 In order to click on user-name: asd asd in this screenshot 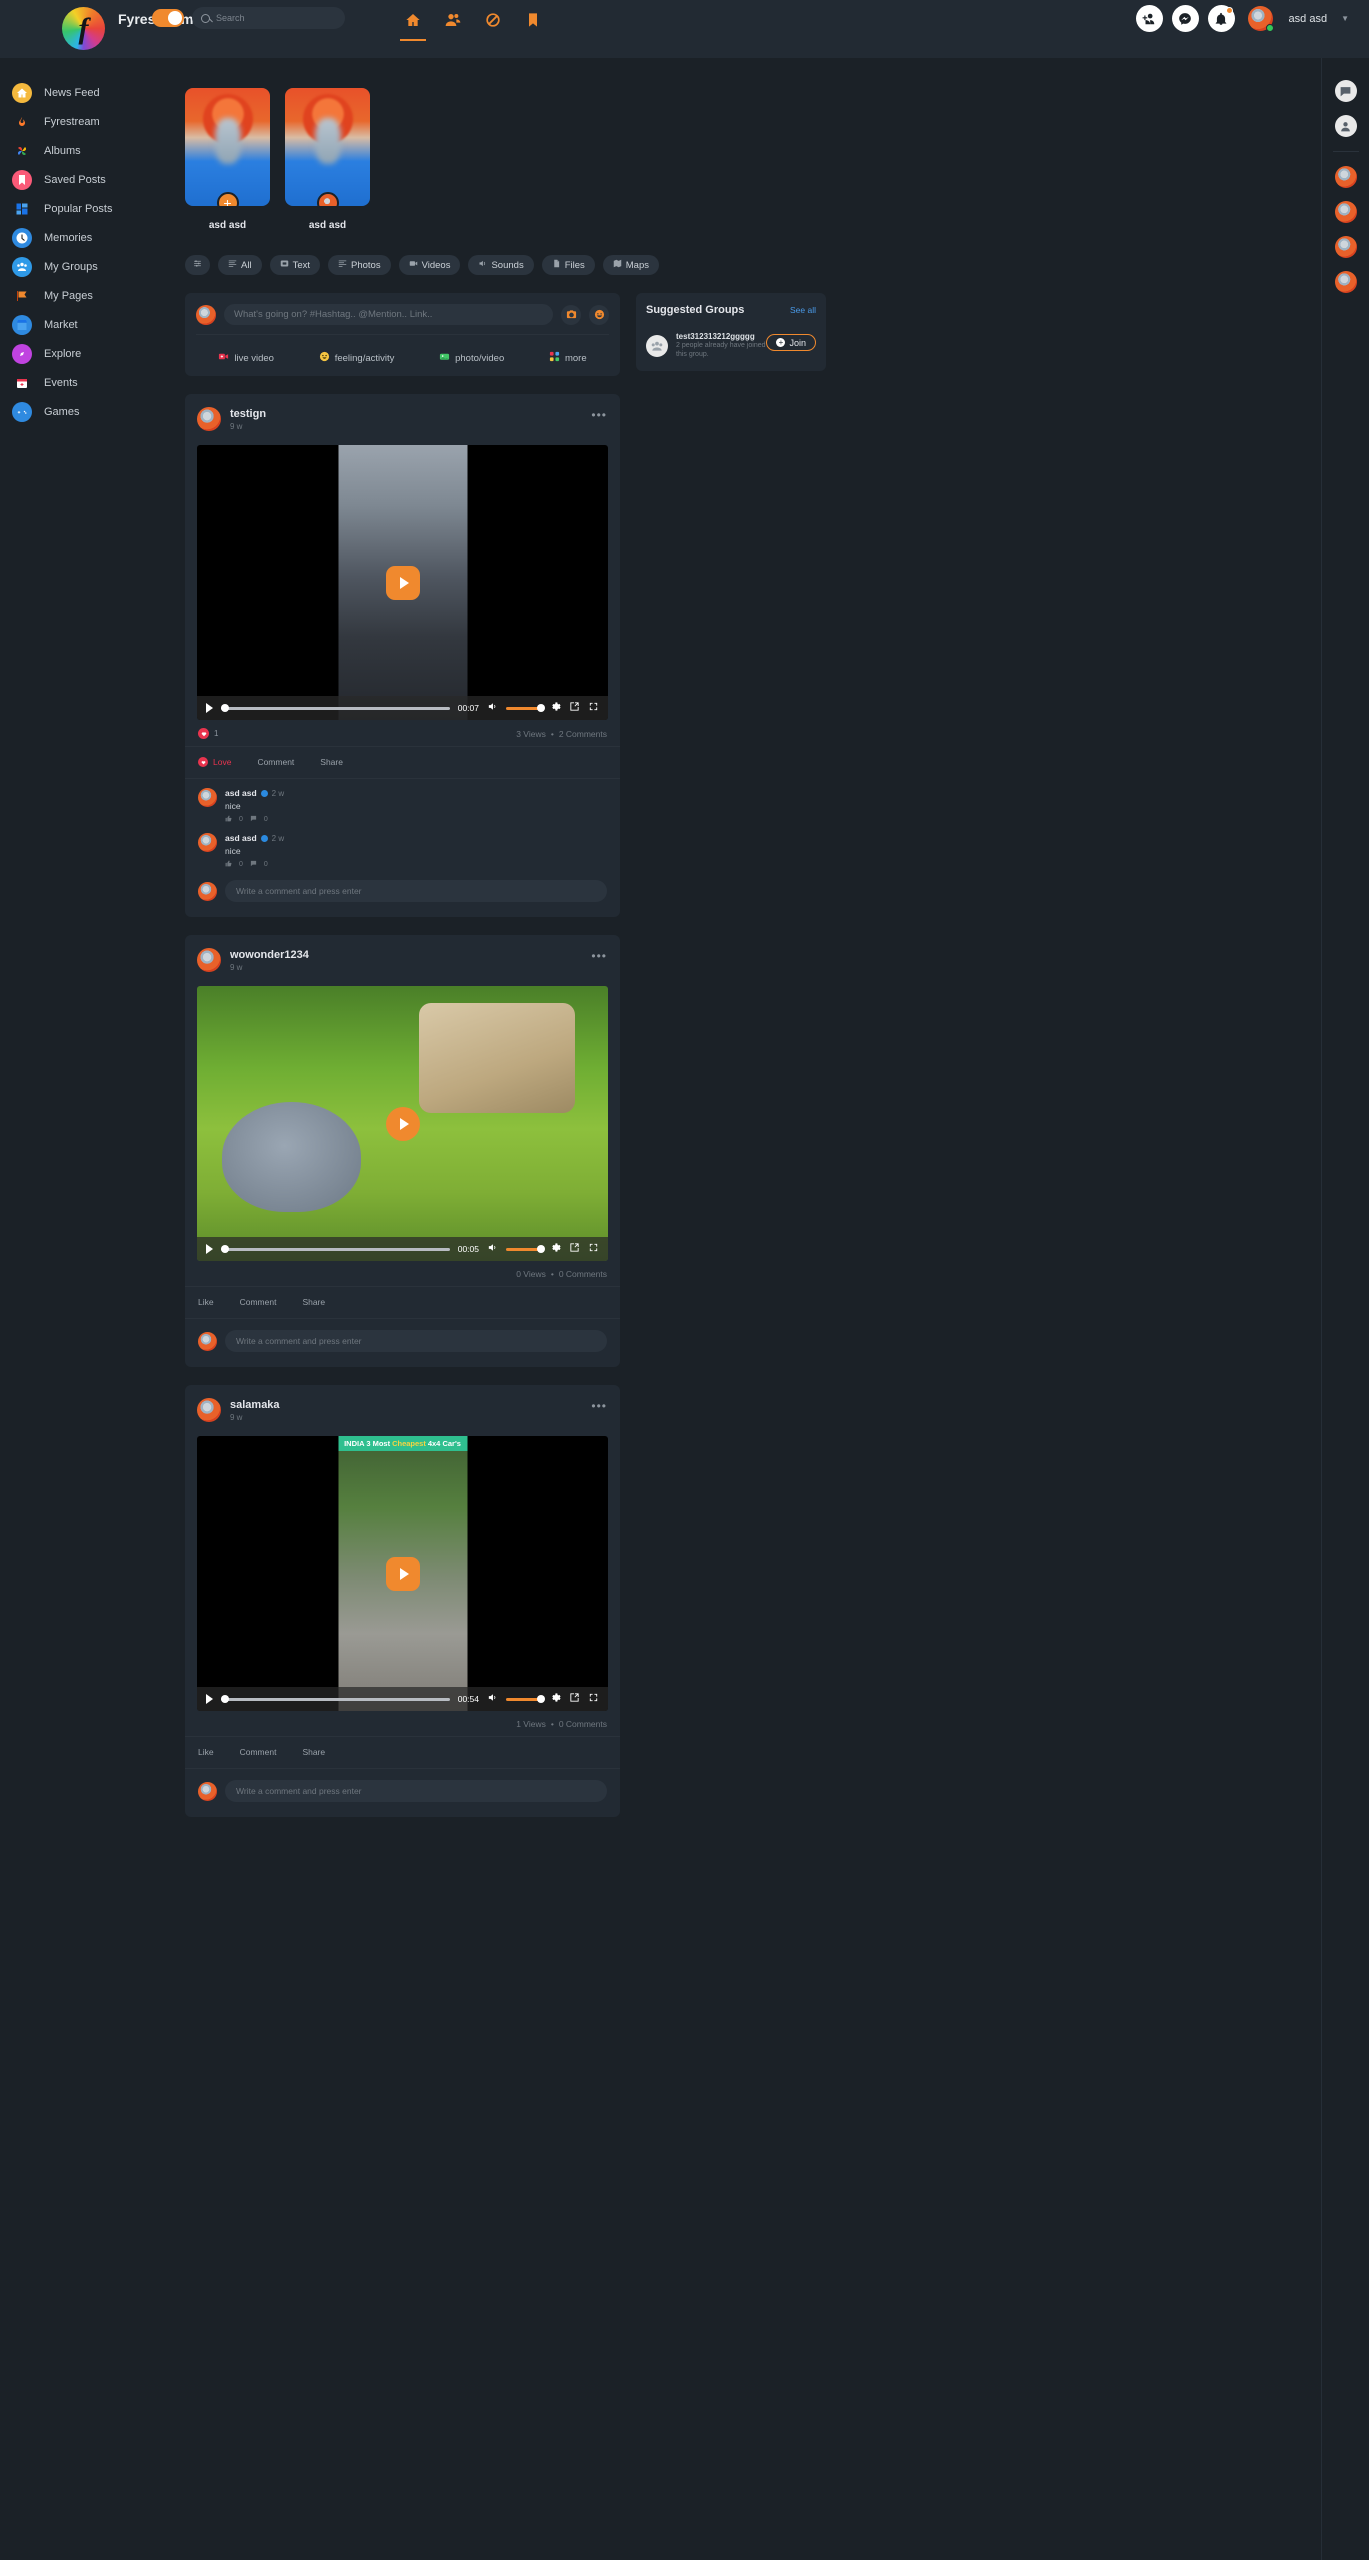, I will do `click(1308, 19)`.